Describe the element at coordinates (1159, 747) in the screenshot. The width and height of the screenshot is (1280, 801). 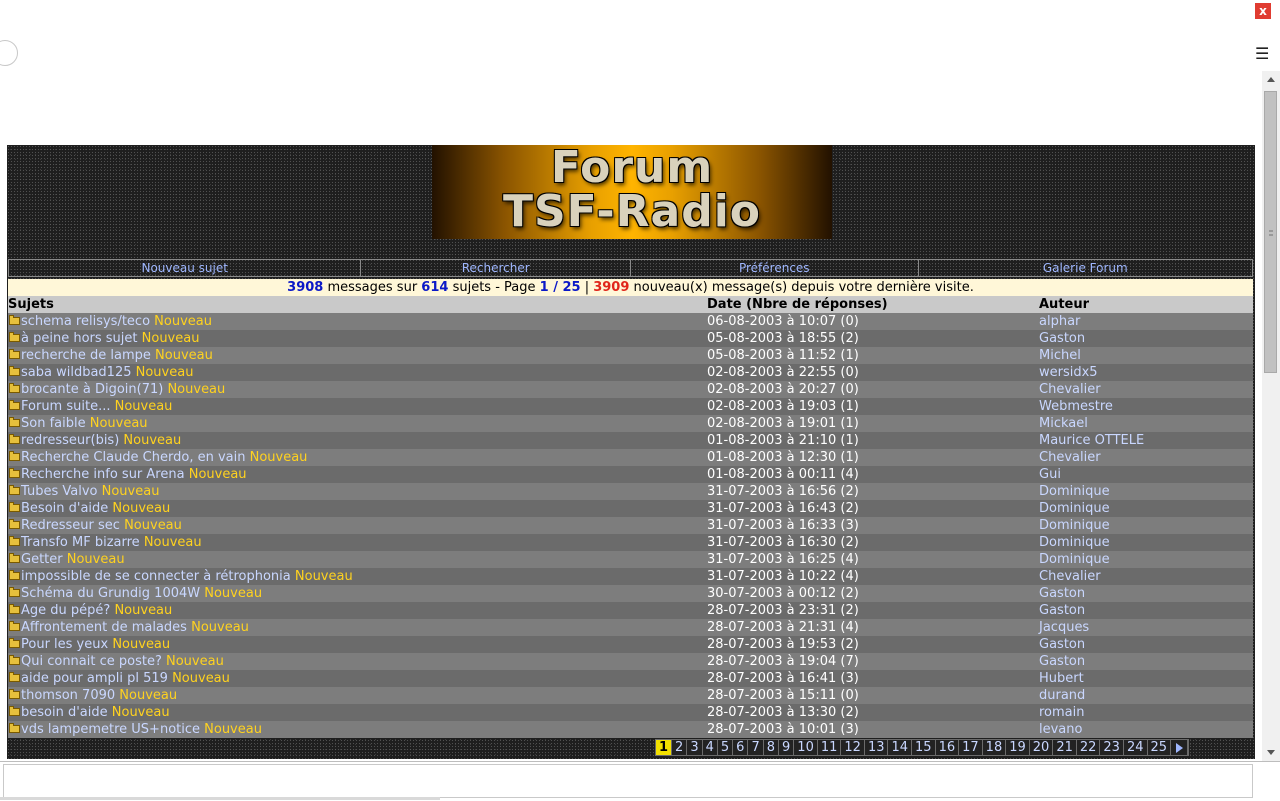
I see `page-link: 25` at that location.